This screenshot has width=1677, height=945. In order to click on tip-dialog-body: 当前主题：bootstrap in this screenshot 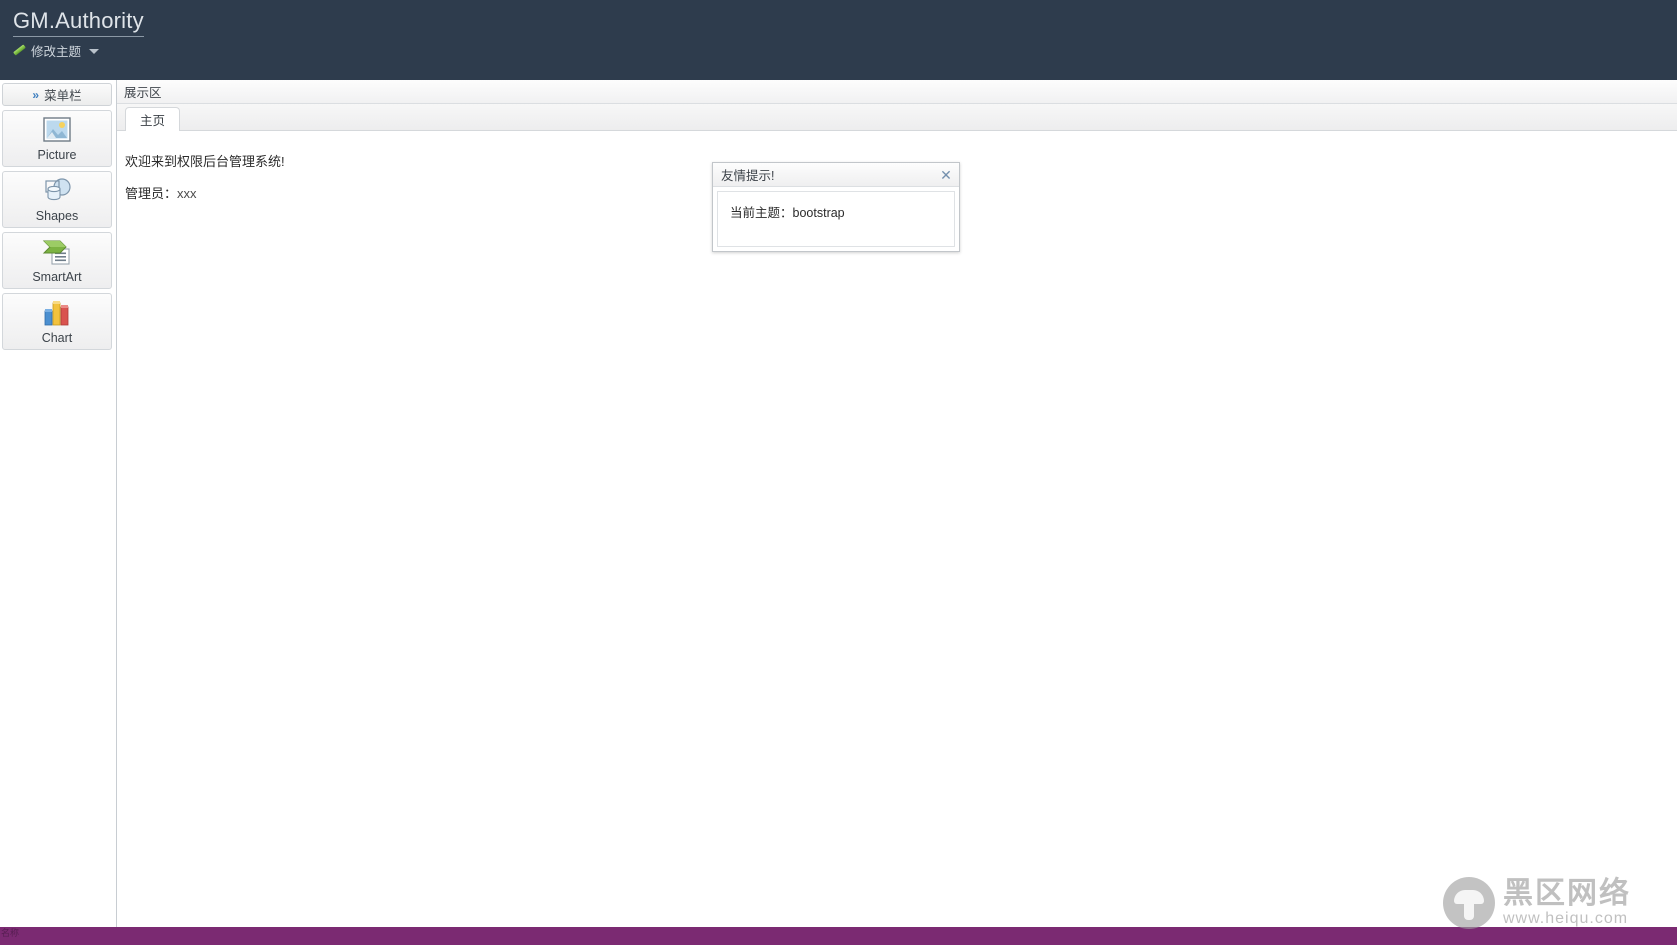, I will do `click(836, 219)`.